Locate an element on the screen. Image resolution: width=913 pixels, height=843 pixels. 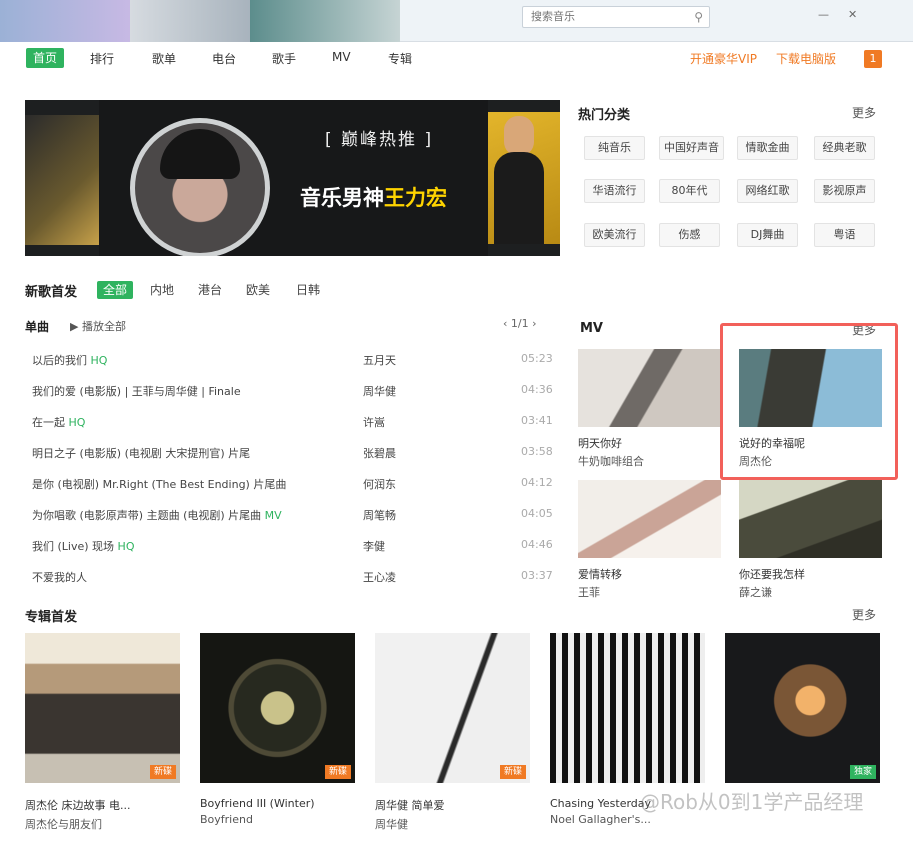
mv-artist: 王菲 is located at coordinates (649, 592).